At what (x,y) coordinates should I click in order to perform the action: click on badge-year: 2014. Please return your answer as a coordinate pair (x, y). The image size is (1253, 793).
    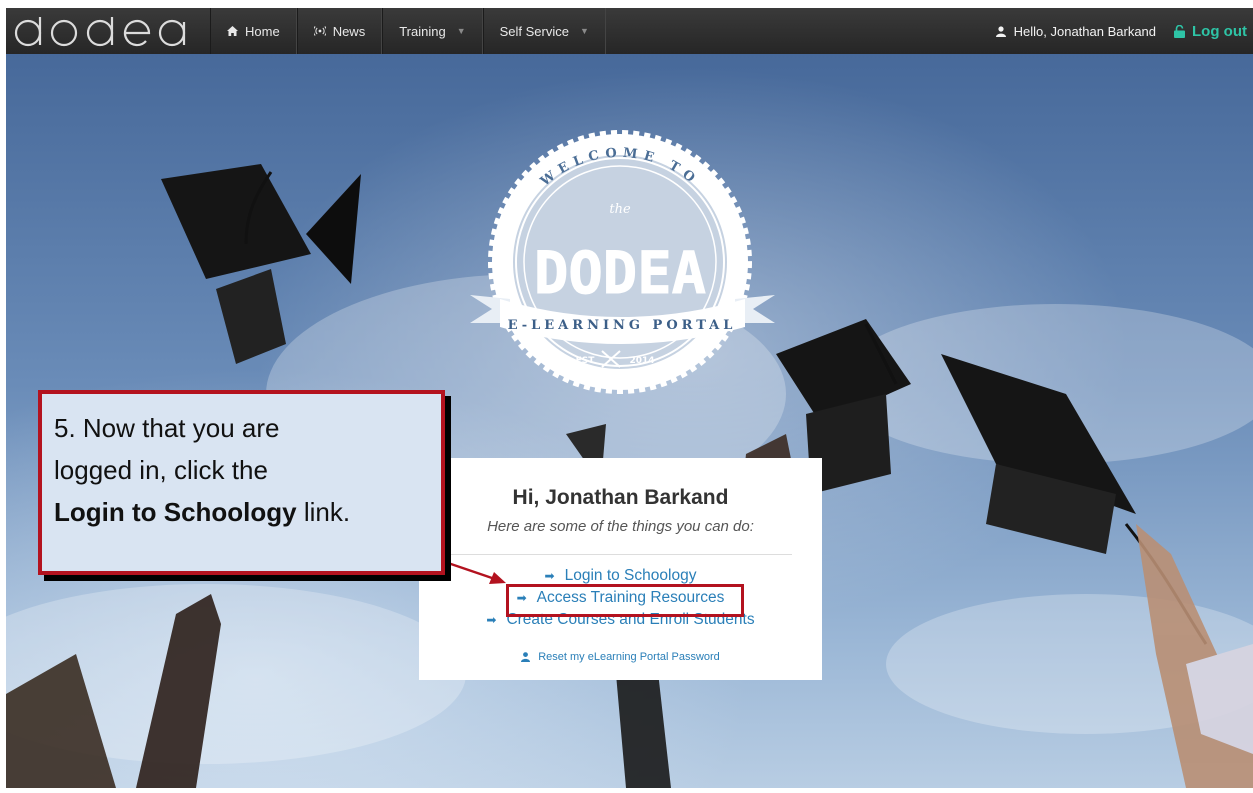
    Looking at the image, I should click on (641, 361).